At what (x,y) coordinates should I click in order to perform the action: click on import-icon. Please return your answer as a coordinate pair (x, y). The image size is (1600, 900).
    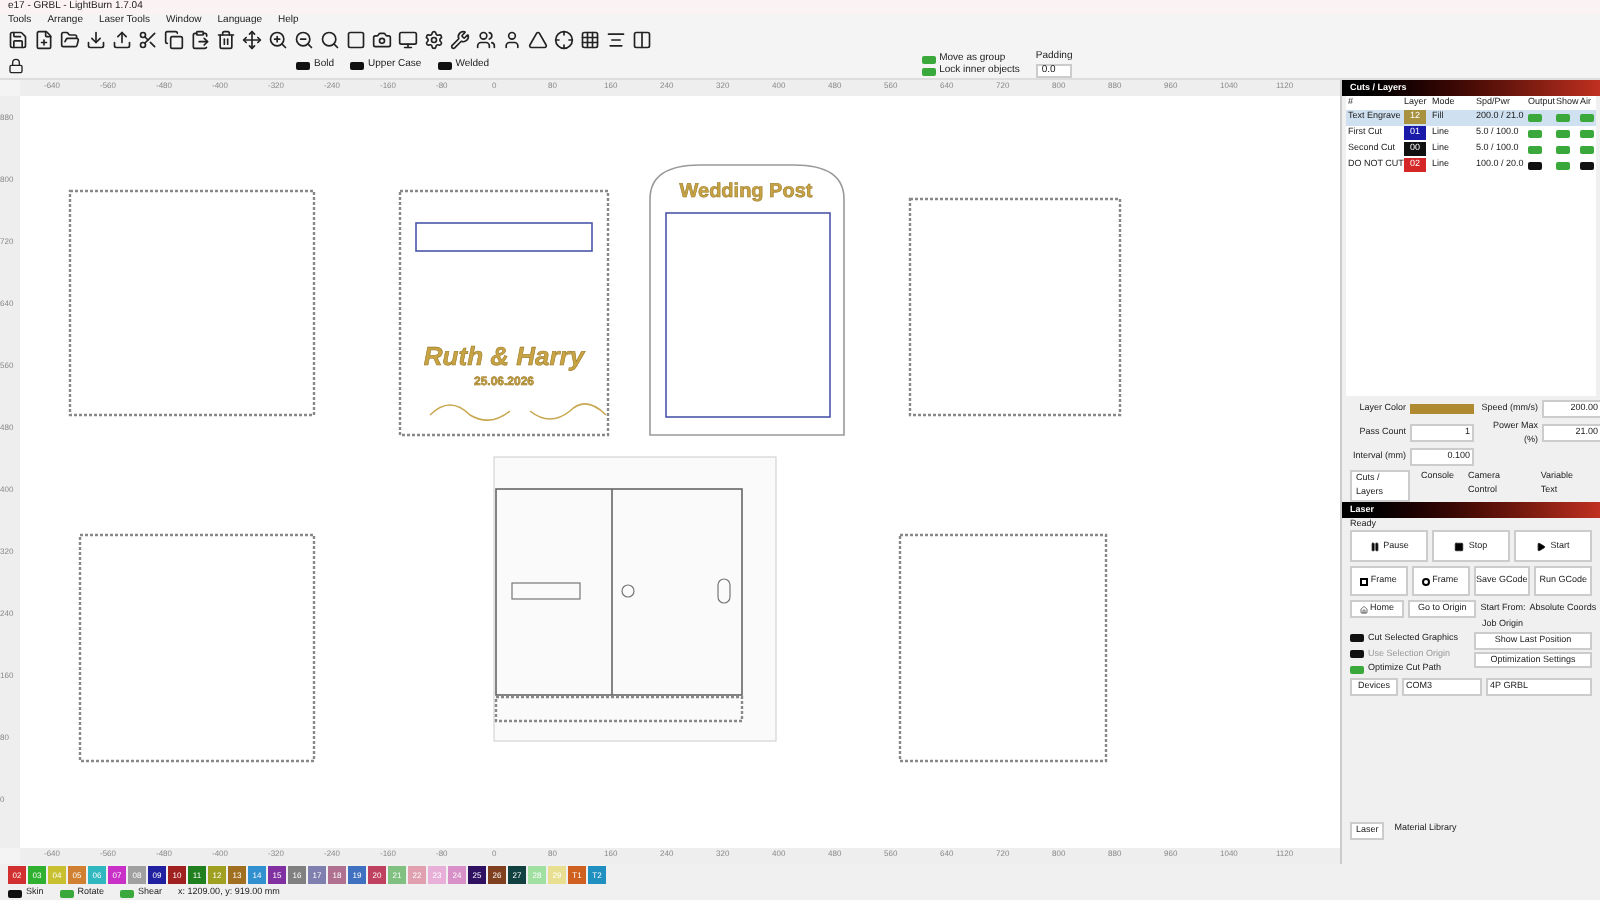
    Looking at the image, I should click on (96, 39).